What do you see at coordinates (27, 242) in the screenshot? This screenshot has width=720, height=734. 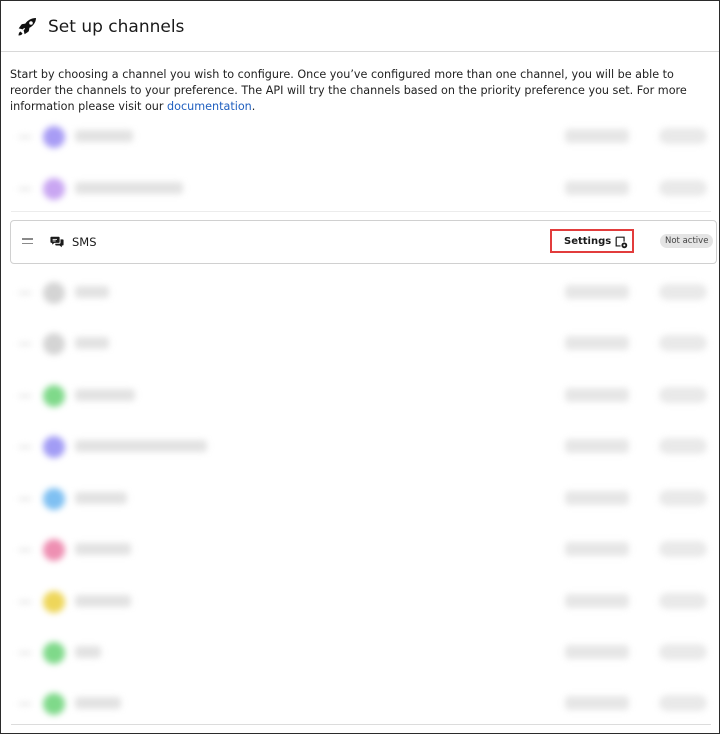 I see `drag-handle-icon` at bounding box center [27, 242].